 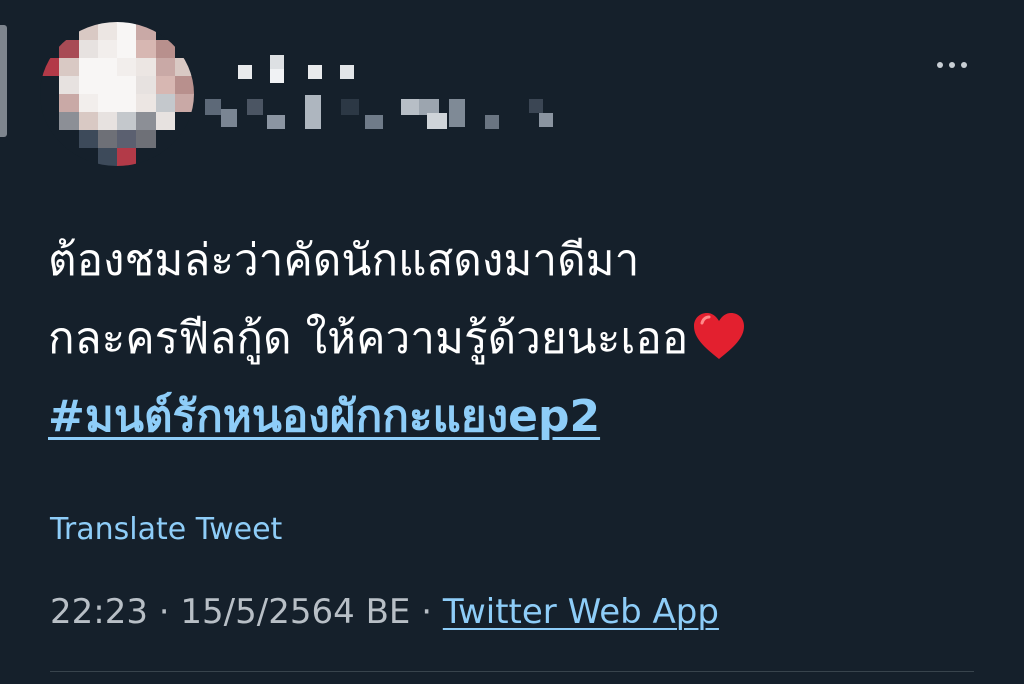 What do you see at coordinates (344, 260) in the screenshot?
I see `tweet-line-1: ต้องชมล่ะว่าคัดนักแสดงมาดีมา` at bounding box center [344, 260].